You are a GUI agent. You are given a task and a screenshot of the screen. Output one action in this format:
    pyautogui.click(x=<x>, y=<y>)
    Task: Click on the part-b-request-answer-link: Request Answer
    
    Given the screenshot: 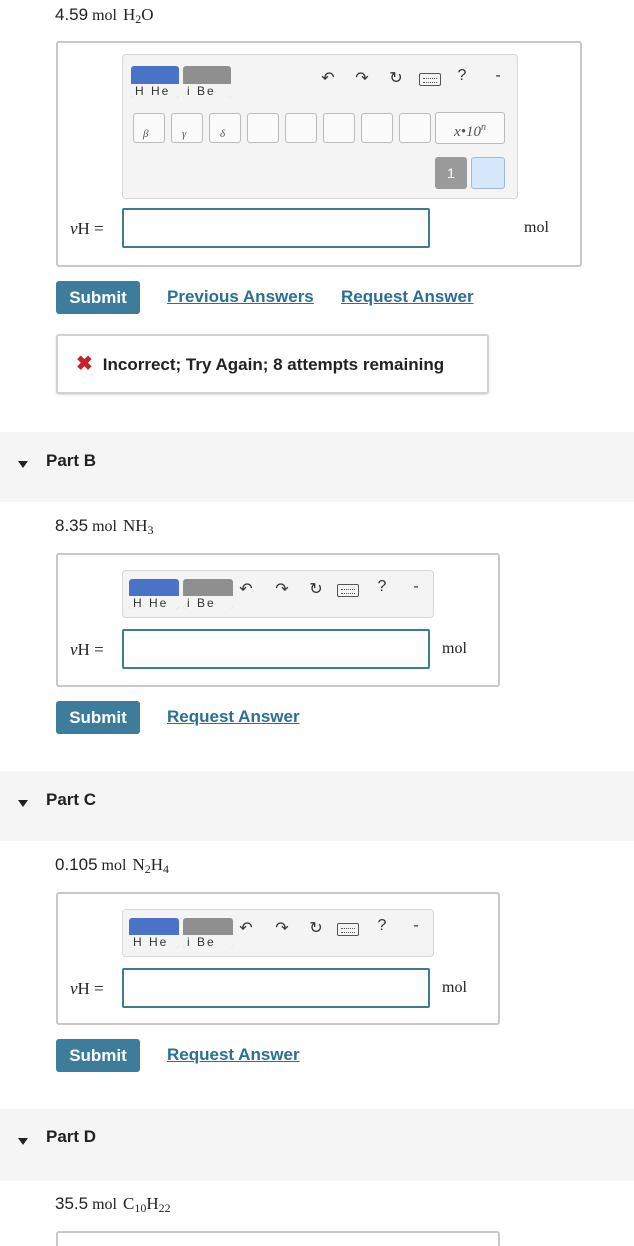 What is the action you would take?
    pyautogui.click(x=233, y=717)
    